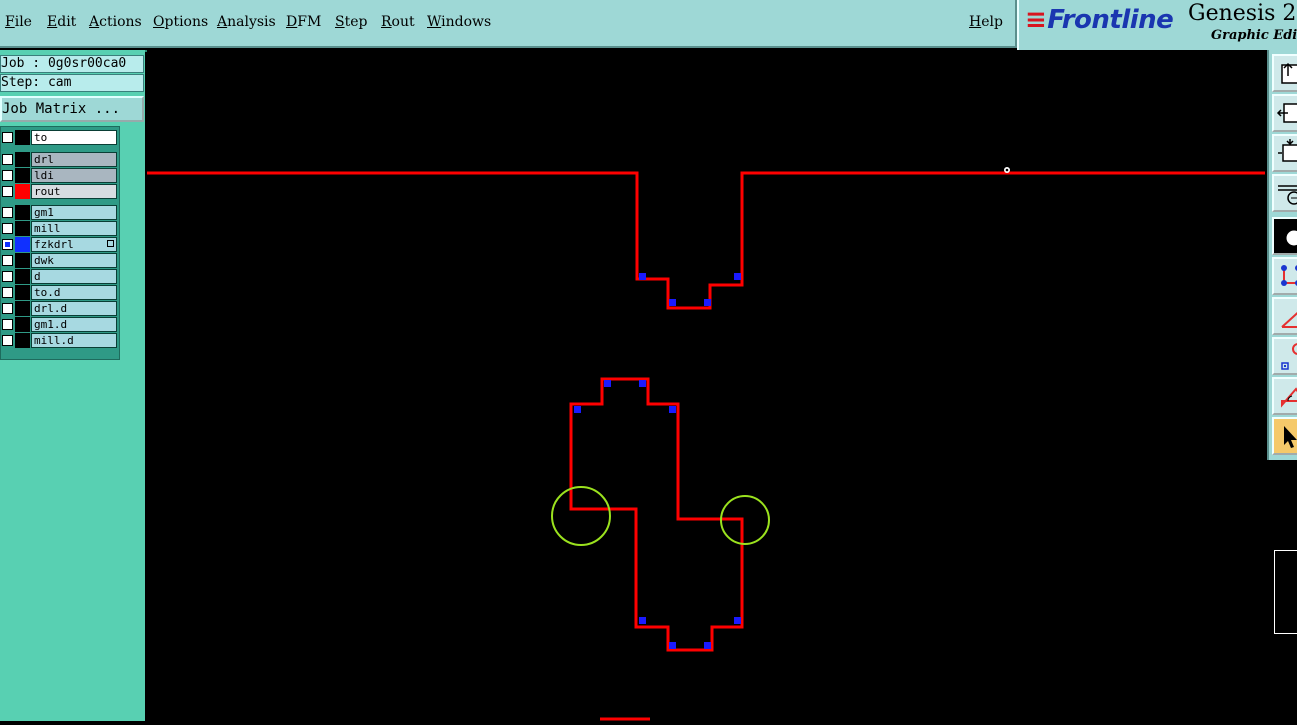  Describe the element at coordinates (74, 212) in the screenshot. I see `layer-name: gm1` at that location.